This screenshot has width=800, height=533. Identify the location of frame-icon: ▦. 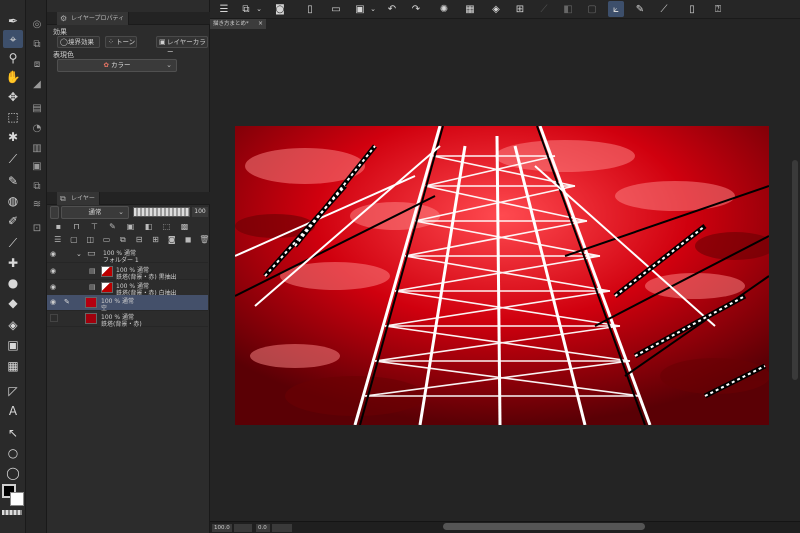
(13, 366).